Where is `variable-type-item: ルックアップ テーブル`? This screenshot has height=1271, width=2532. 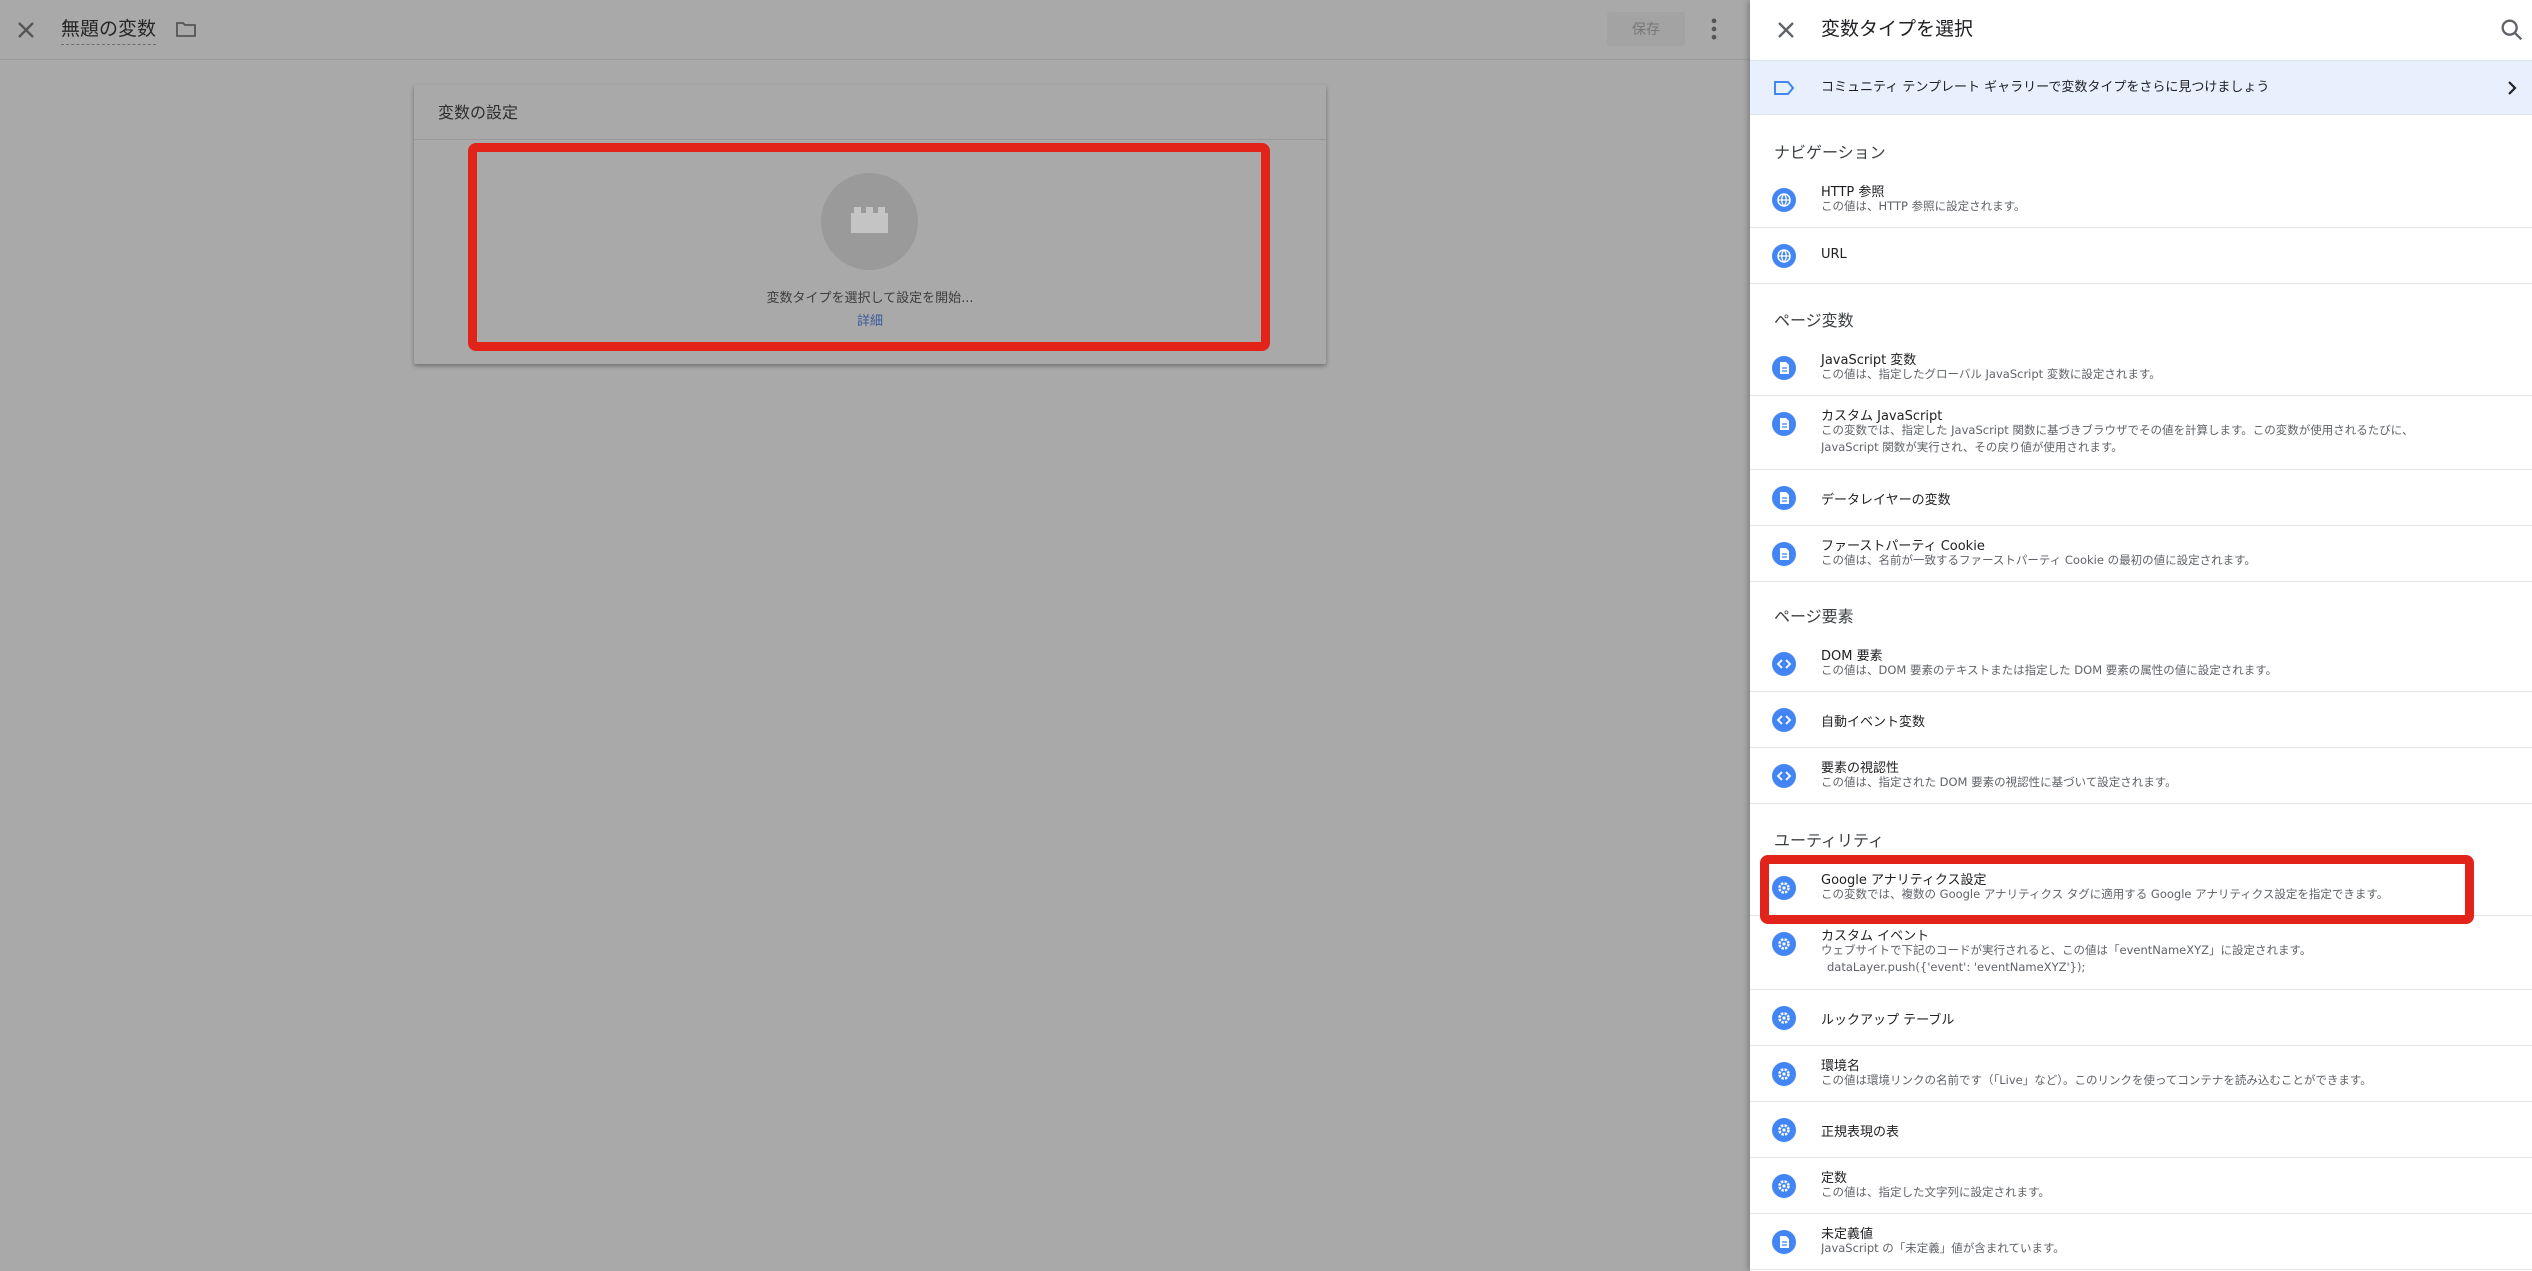
variable-type-item: ルックアップ テーブル is located at coordinates (2141, 1018).